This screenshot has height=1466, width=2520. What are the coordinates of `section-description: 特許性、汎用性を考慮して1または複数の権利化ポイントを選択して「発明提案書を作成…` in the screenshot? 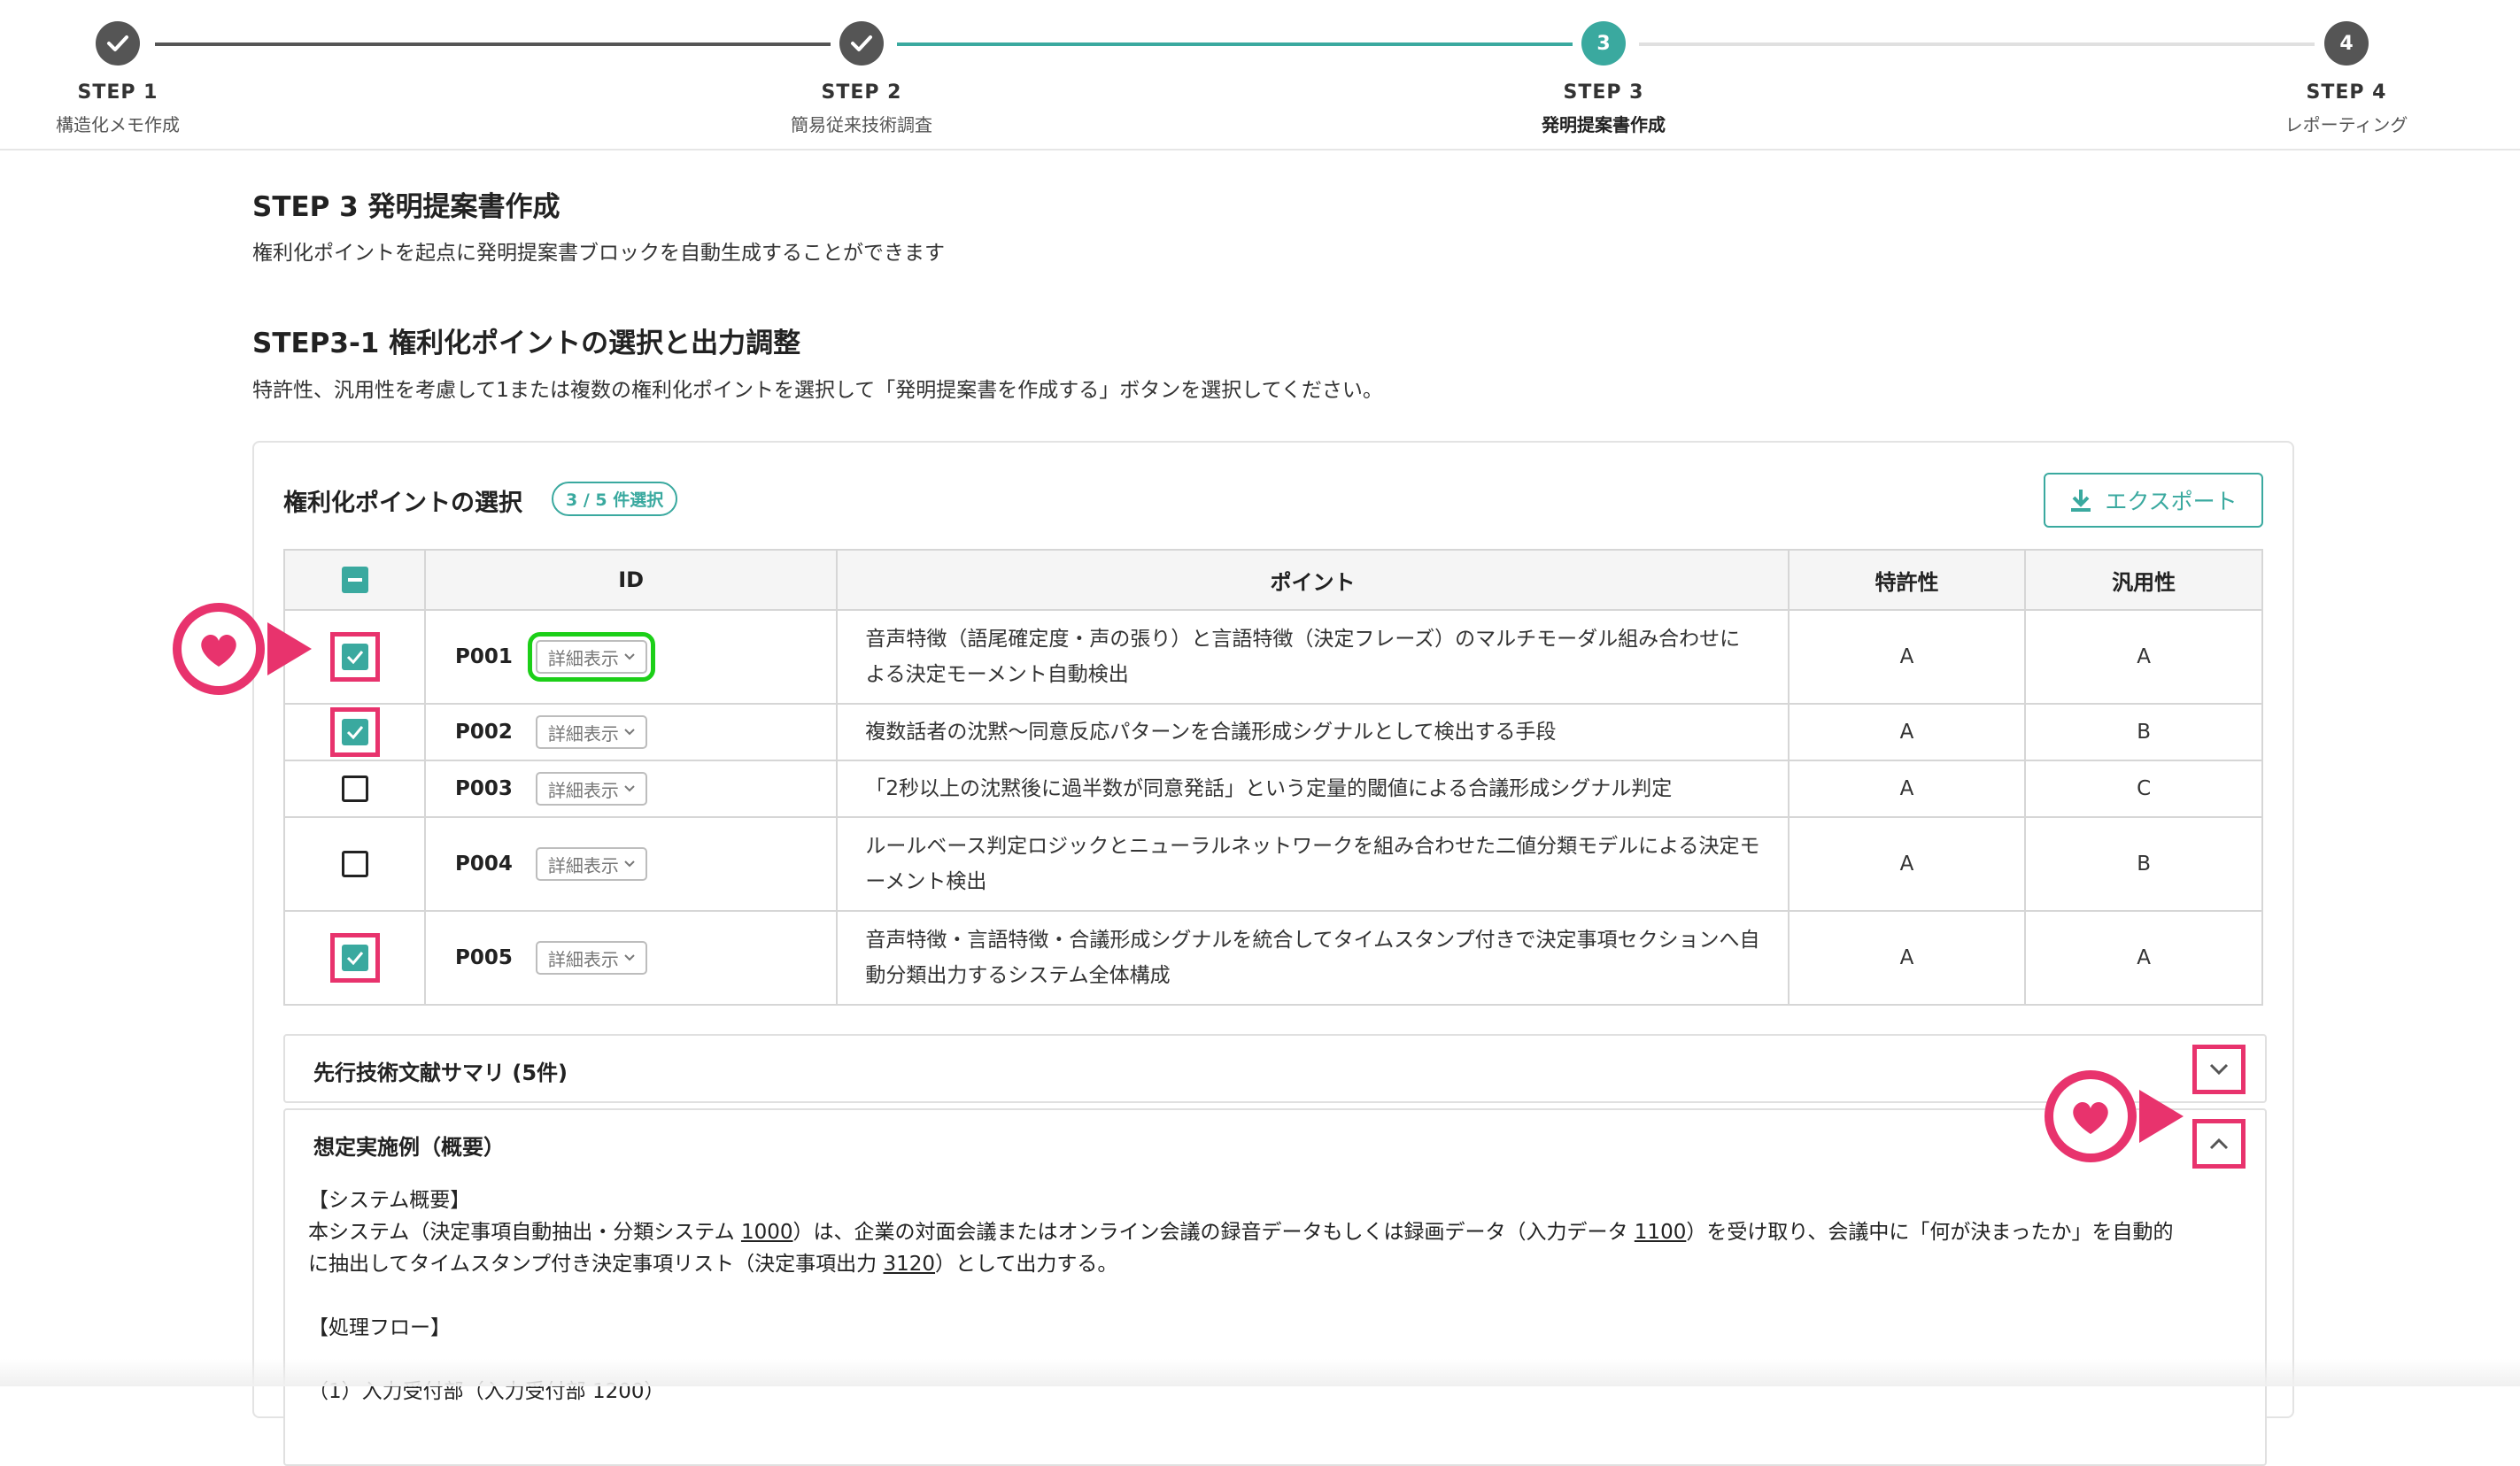 It's located at (817, 390).